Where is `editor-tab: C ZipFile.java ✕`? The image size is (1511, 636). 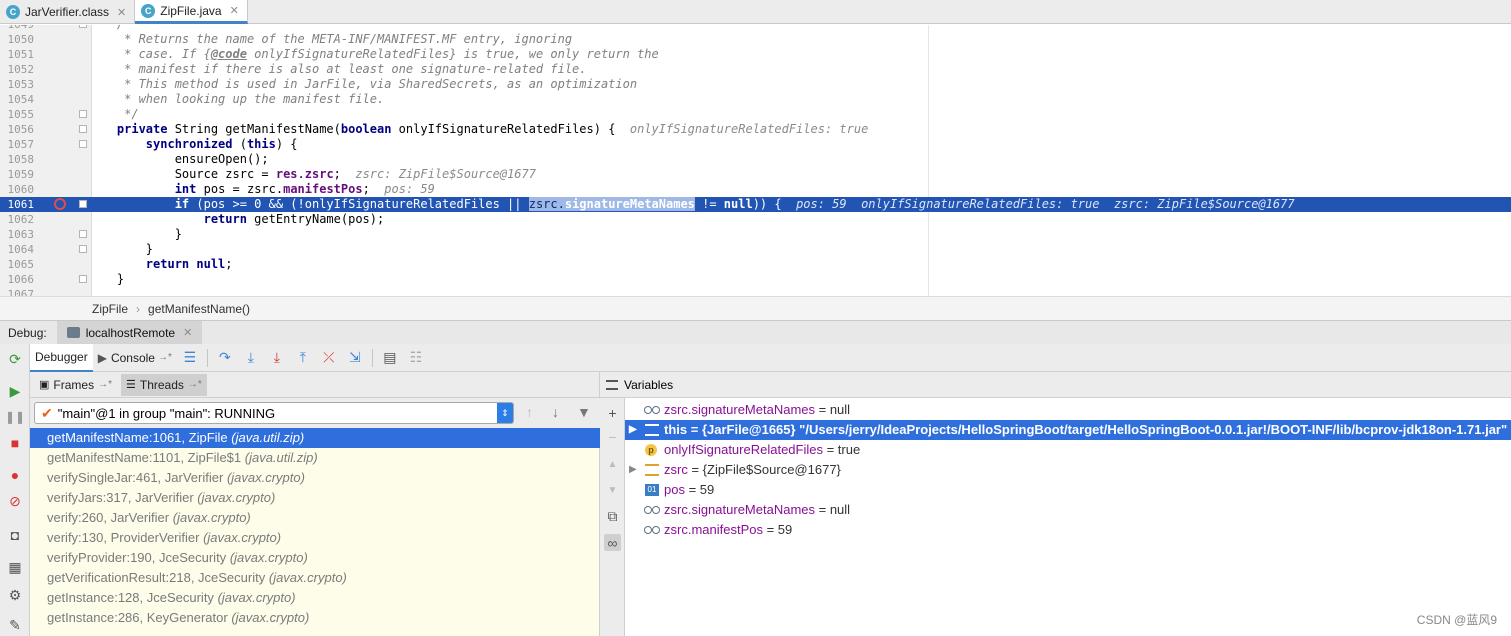 editor-tab: C ZipFile.java ✕ is located at coordinates (191, 12).